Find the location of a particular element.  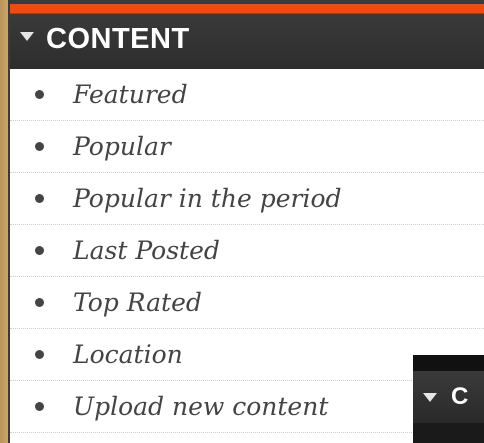

menu-item-last-posted: Last Posted is located at coordinates (247, 251).